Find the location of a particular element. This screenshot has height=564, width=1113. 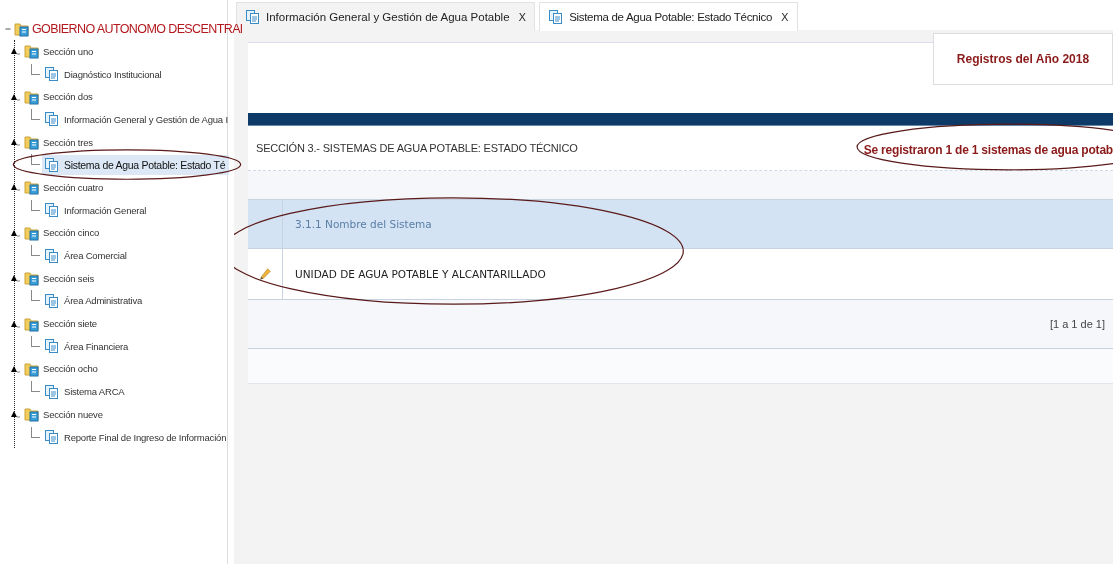

tab-label: Información General y Gestión de Agua Potable is located at coordinates (388, 17).